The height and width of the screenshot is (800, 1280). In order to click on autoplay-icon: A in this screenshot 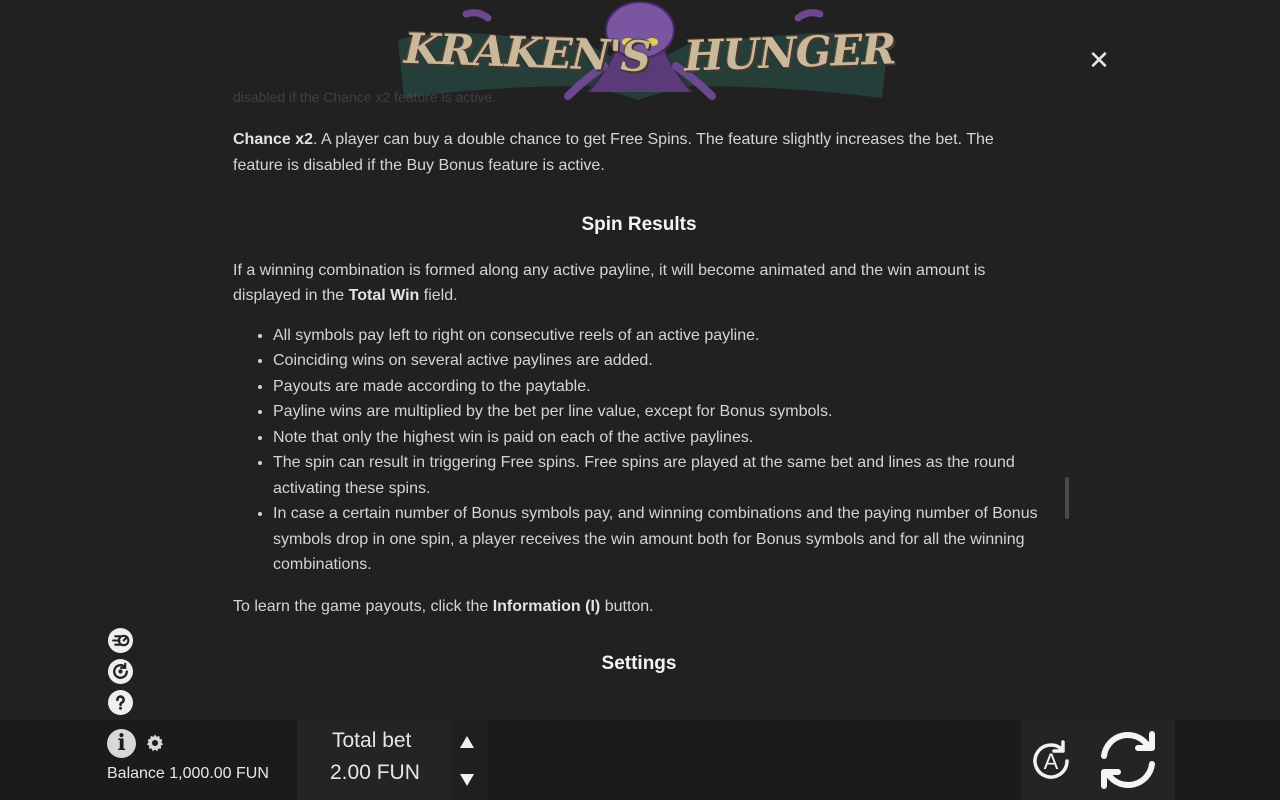, I will do `click(1051, 759)`.